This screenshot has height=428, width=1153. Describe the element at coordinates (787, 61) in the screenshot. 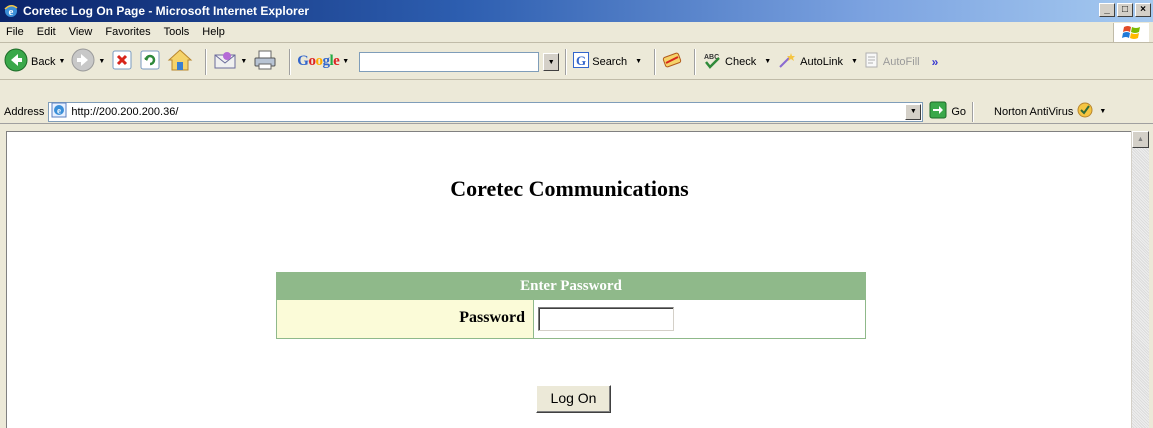

I see `autolink-wand-icon` at that location.